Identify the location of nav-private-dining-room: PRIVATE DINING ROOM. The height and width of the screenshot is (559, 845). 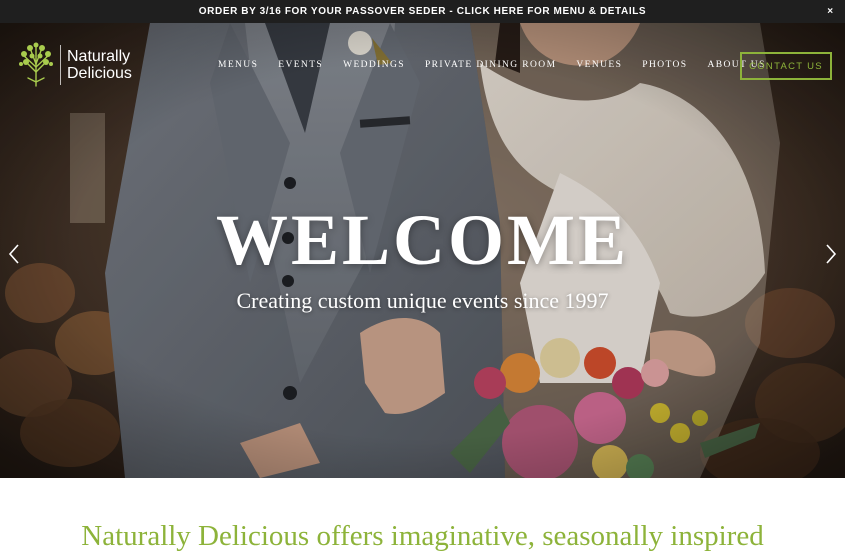
(490, 65).